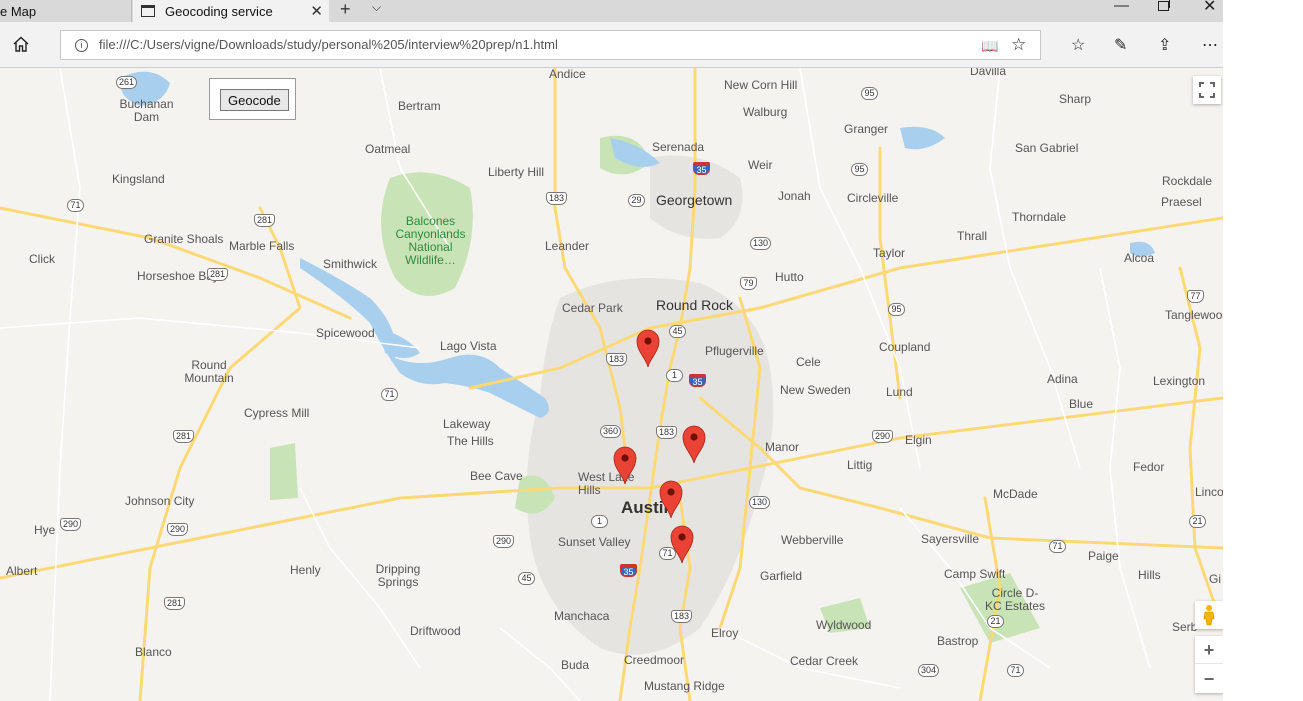 This screenshot has width=1303, height=701. What do you see at coordinates (1078, 45) in the screenshot?
I see `favorites-list-icon: ☆` at bounding box center [1078, 45].